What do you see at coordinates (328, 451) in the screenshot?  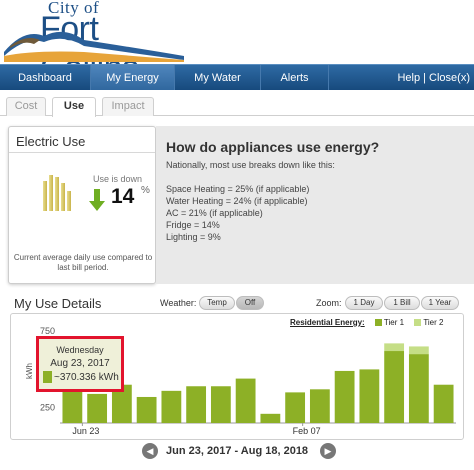 I see `arrow-right-icon: ▶` at bounding box center [328, 451].